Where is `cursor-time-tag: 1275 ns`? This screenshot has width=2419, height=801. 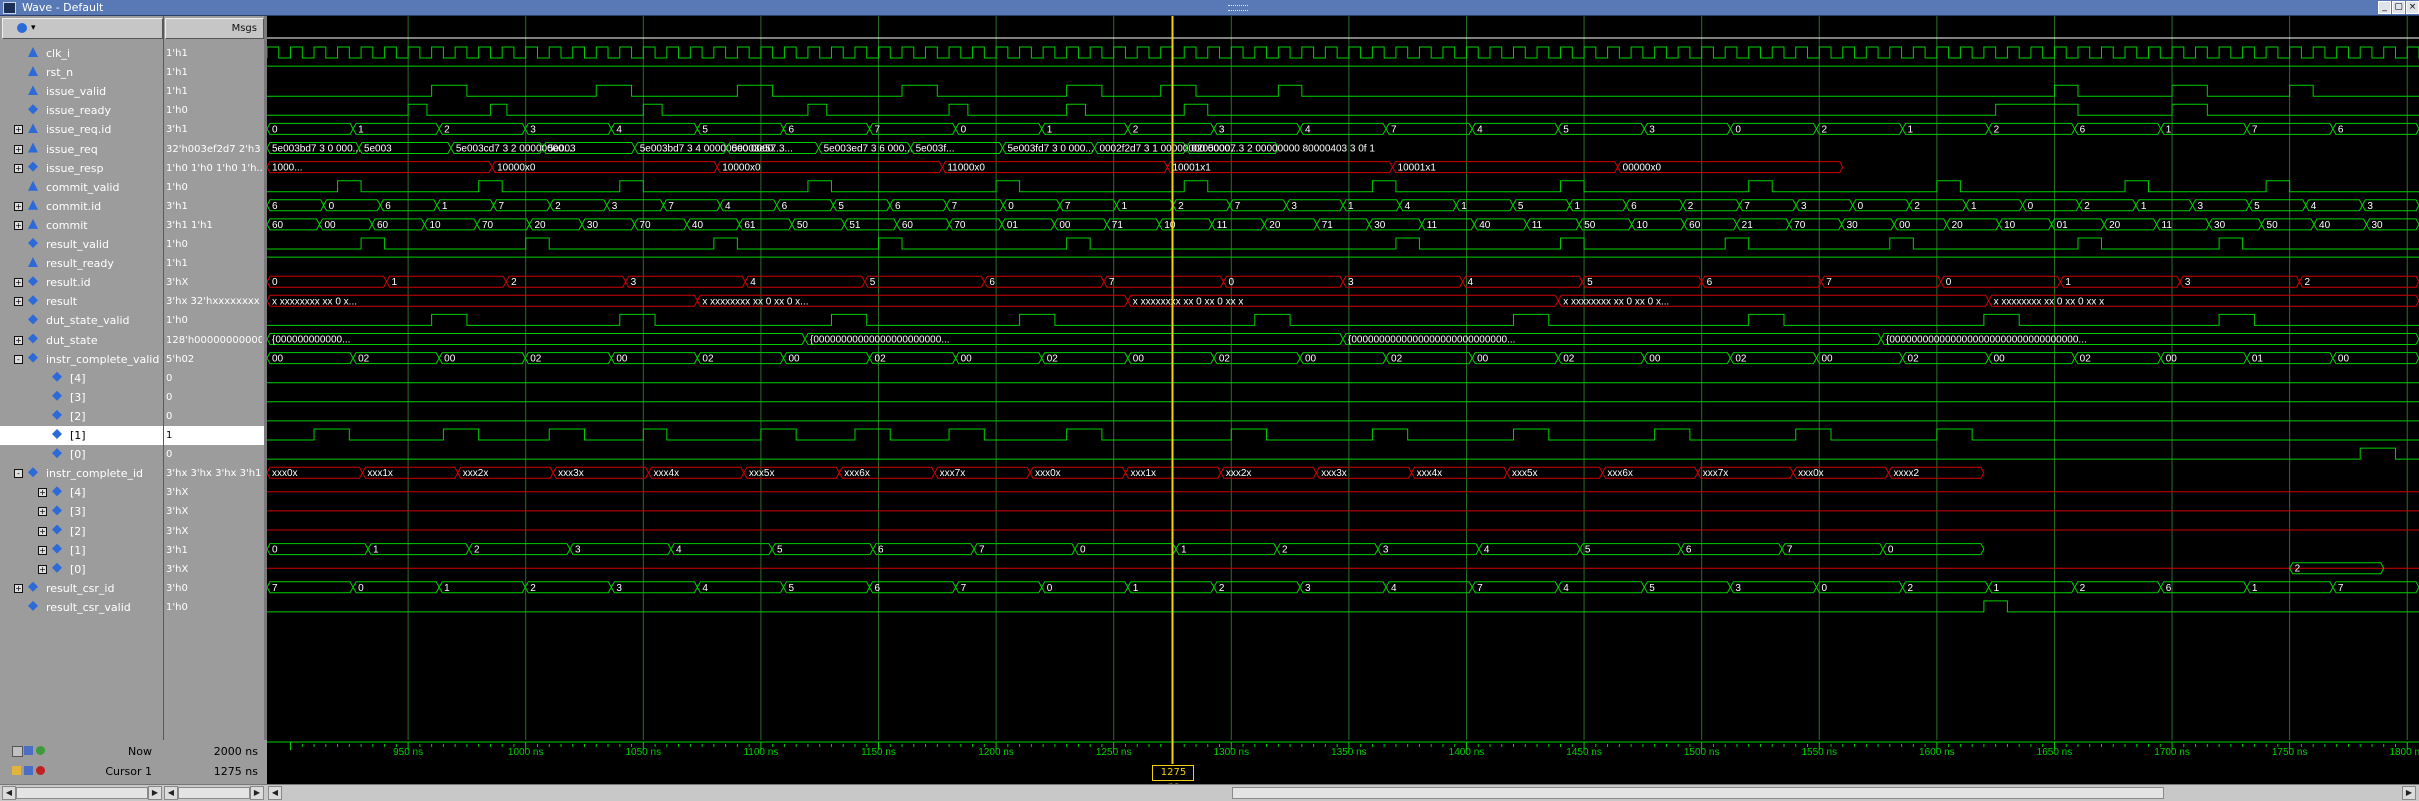 cursor-time-tag: 1275 ns is located at coordinates (1173, 778).